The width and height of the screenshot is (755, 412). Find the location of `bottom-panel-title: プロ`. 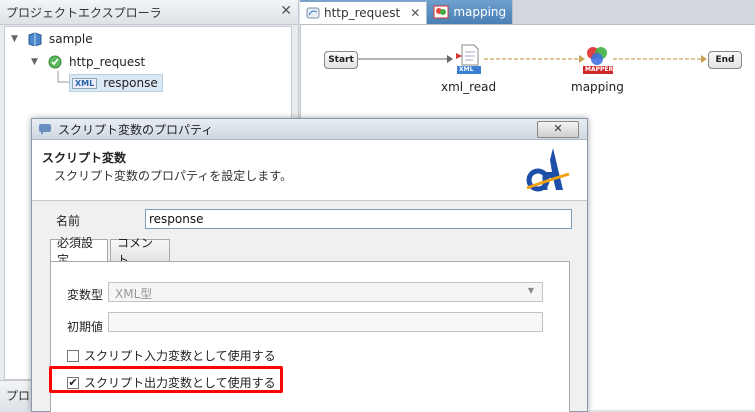

bottom-panel-title: プロ is located at coordinates (18, 396).